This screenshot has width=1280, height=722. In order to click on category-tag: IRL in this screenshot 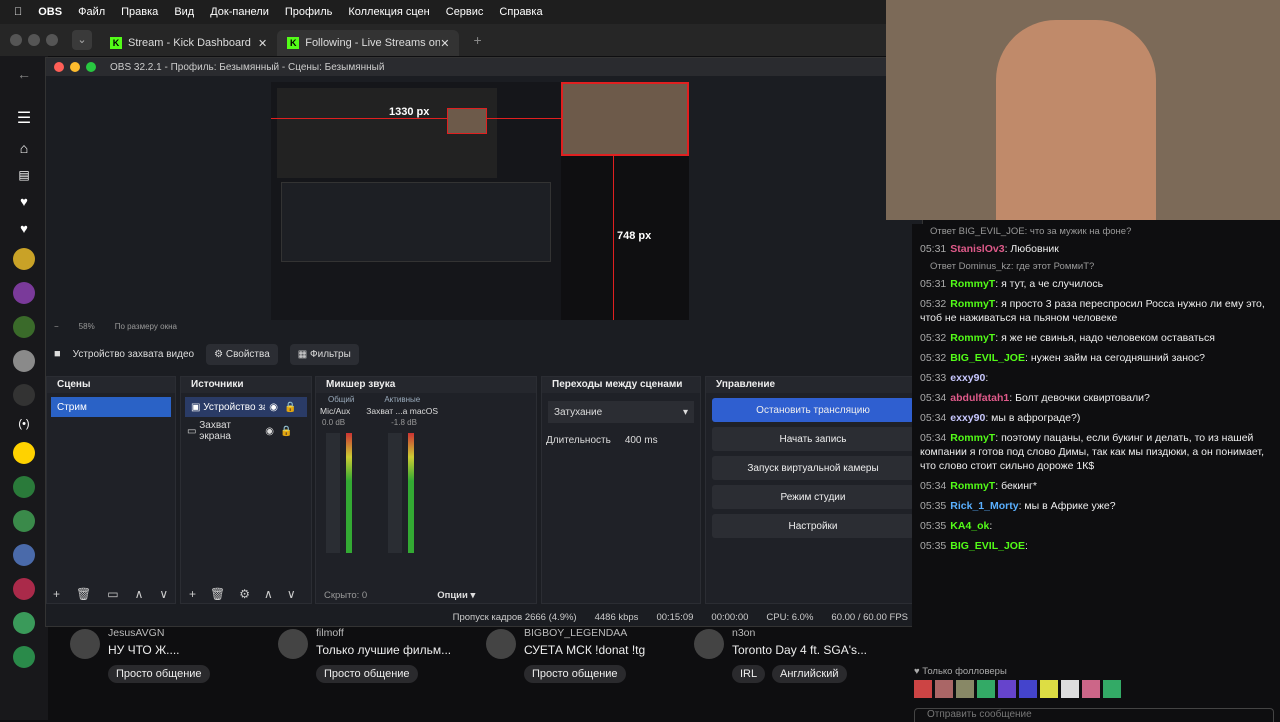, I will do `click(749, 674)`.